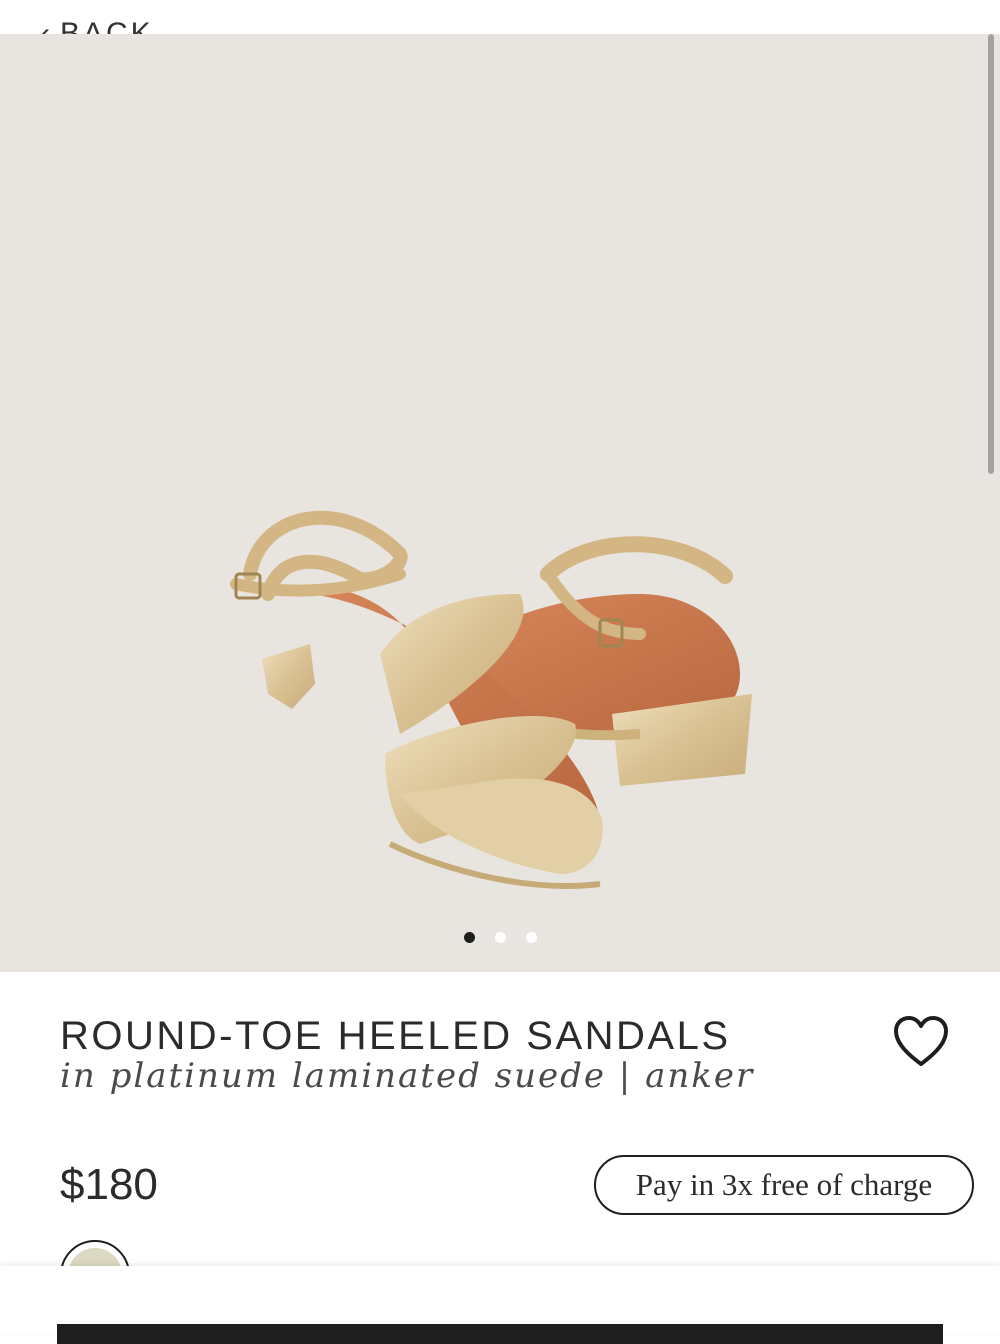 The height and width of the screenshot is (1344, 1000). I want to click on scrollbar, so click(991, 254).